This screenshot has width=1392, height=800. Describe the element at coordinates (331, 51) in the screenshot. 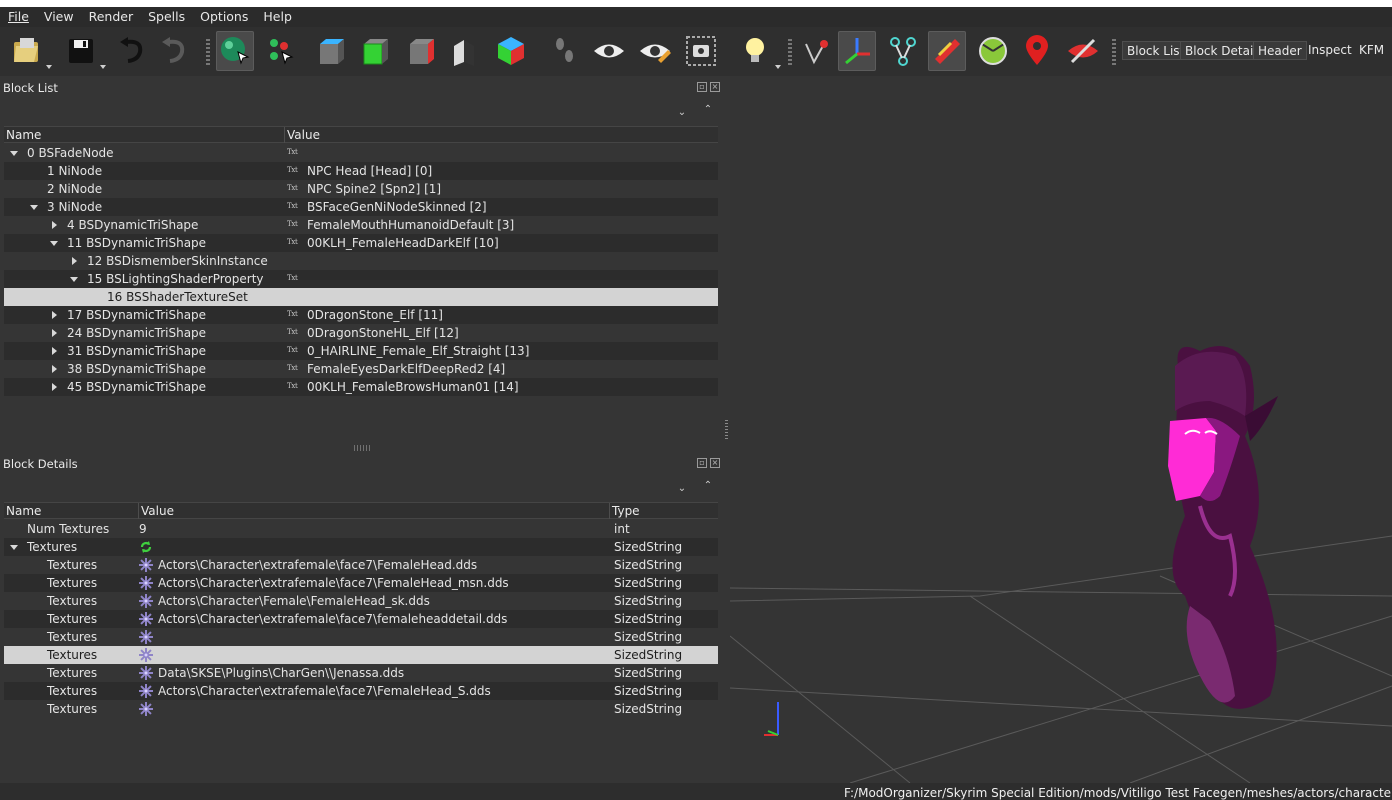

I see `view-top-icon` at that location.